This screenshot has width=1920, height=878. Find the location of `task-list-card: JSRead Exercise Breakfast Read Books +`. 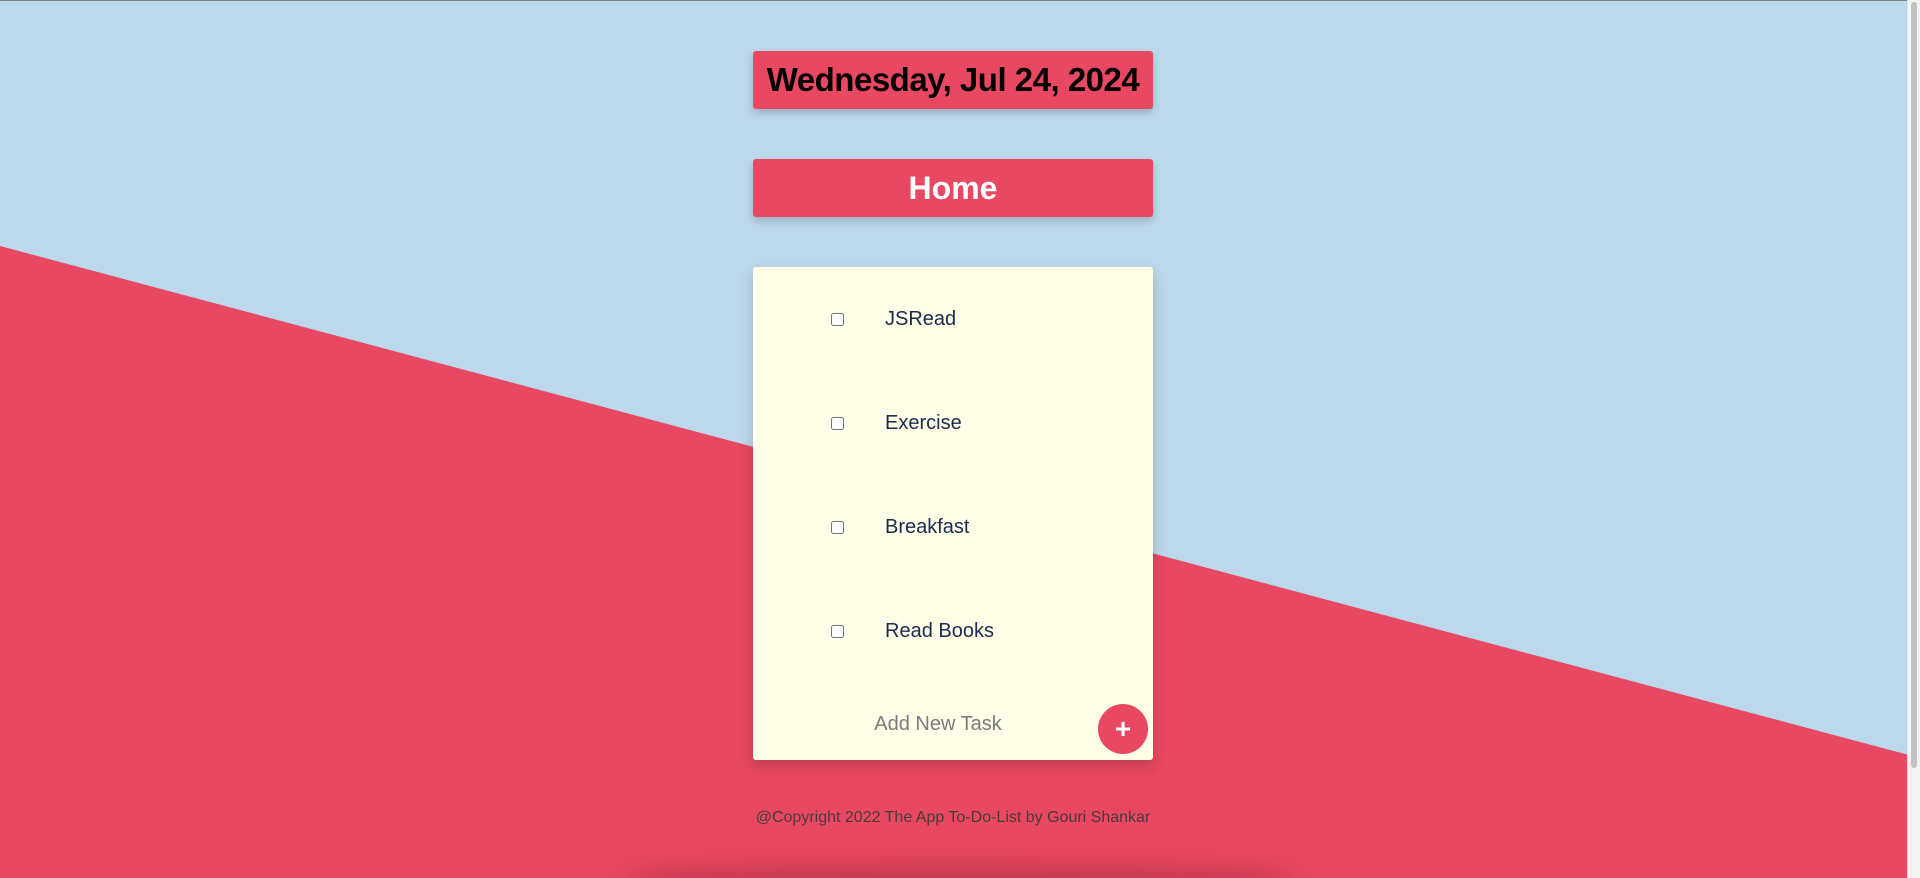

task-list-card: JSRead Exercise Breakfast Read Books + is located at coordinates (953, 513).